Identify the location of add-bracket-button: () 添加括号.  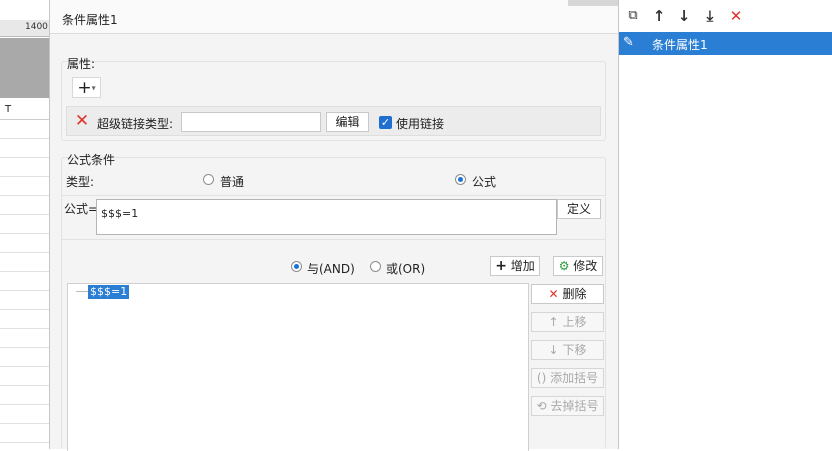
(567, 378).